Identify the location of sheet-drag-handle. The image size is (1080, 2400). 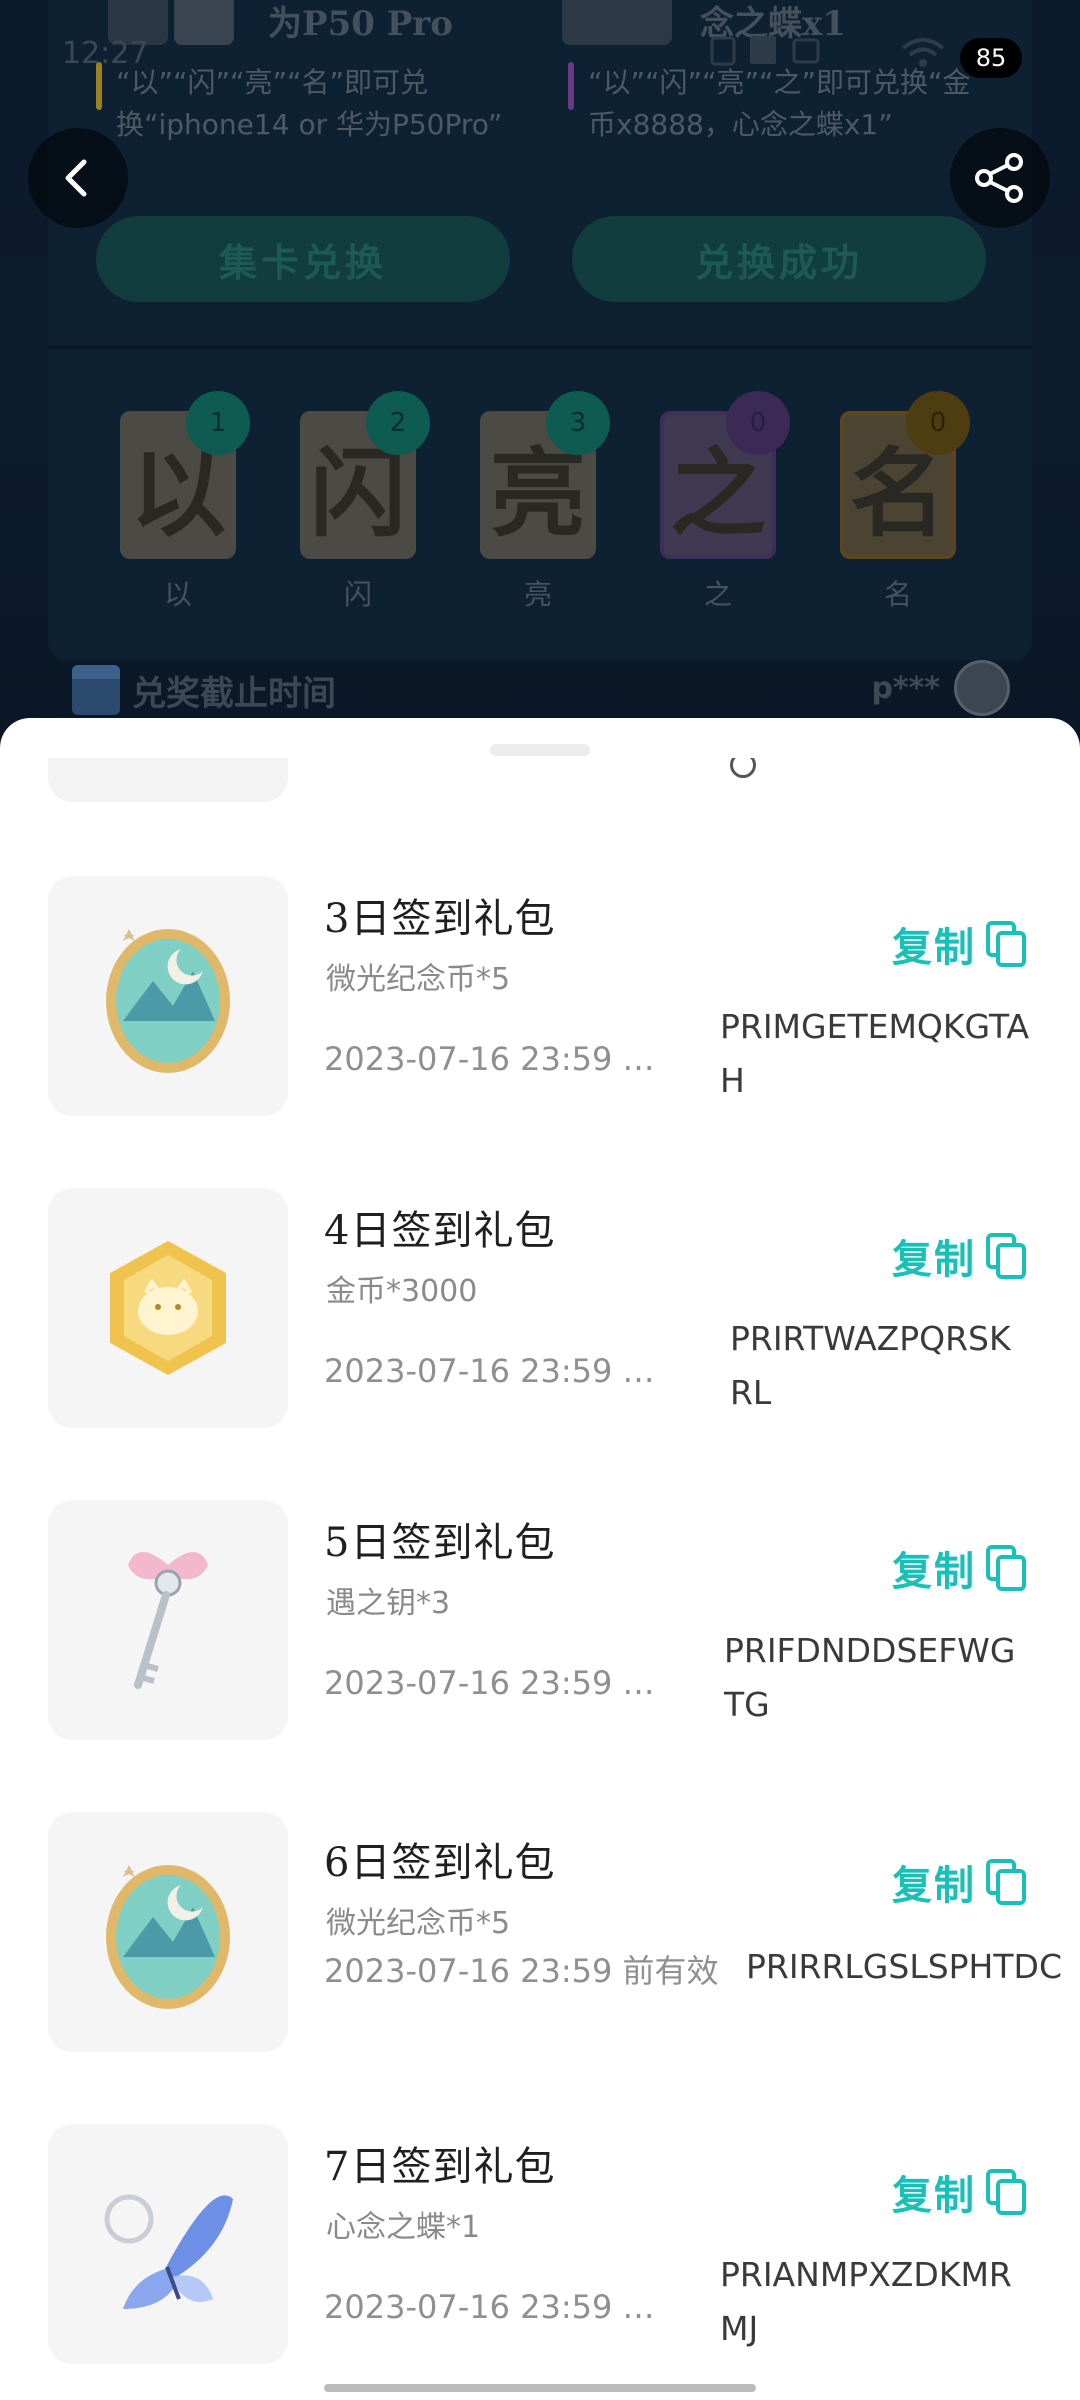
(540, 750).